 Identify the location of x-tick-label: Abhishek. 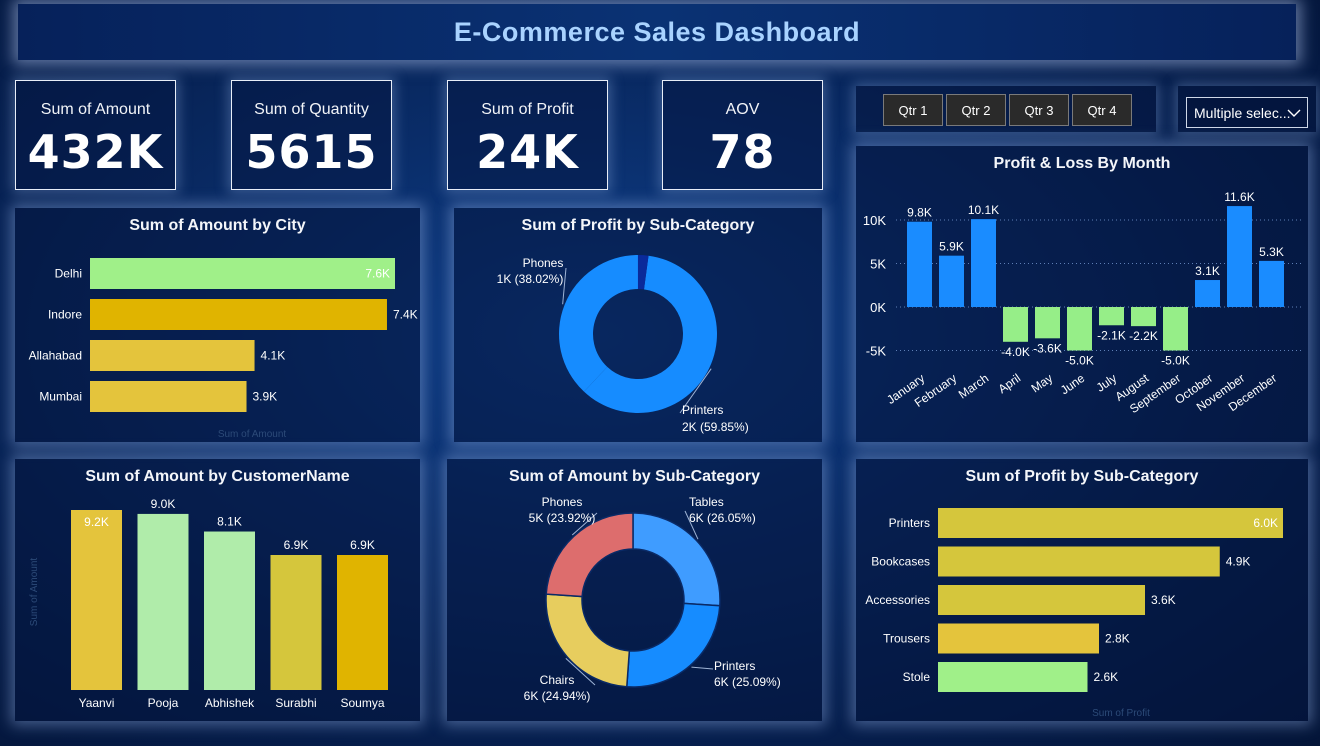
(230, 703).